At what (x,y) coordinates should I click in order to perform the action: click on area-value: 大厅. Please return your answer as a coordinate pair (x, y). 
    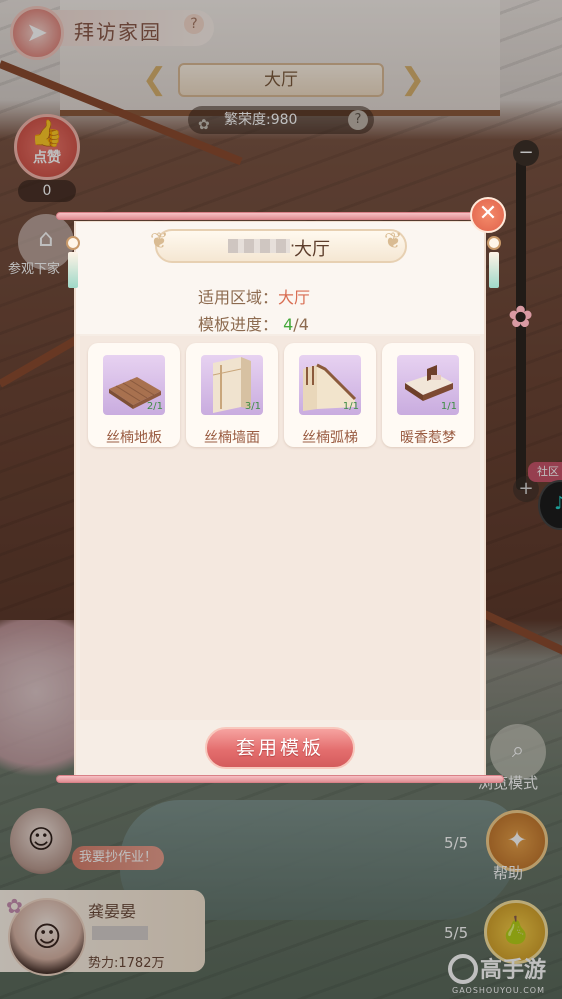
    Looking at the image, I should click on (294, 297).